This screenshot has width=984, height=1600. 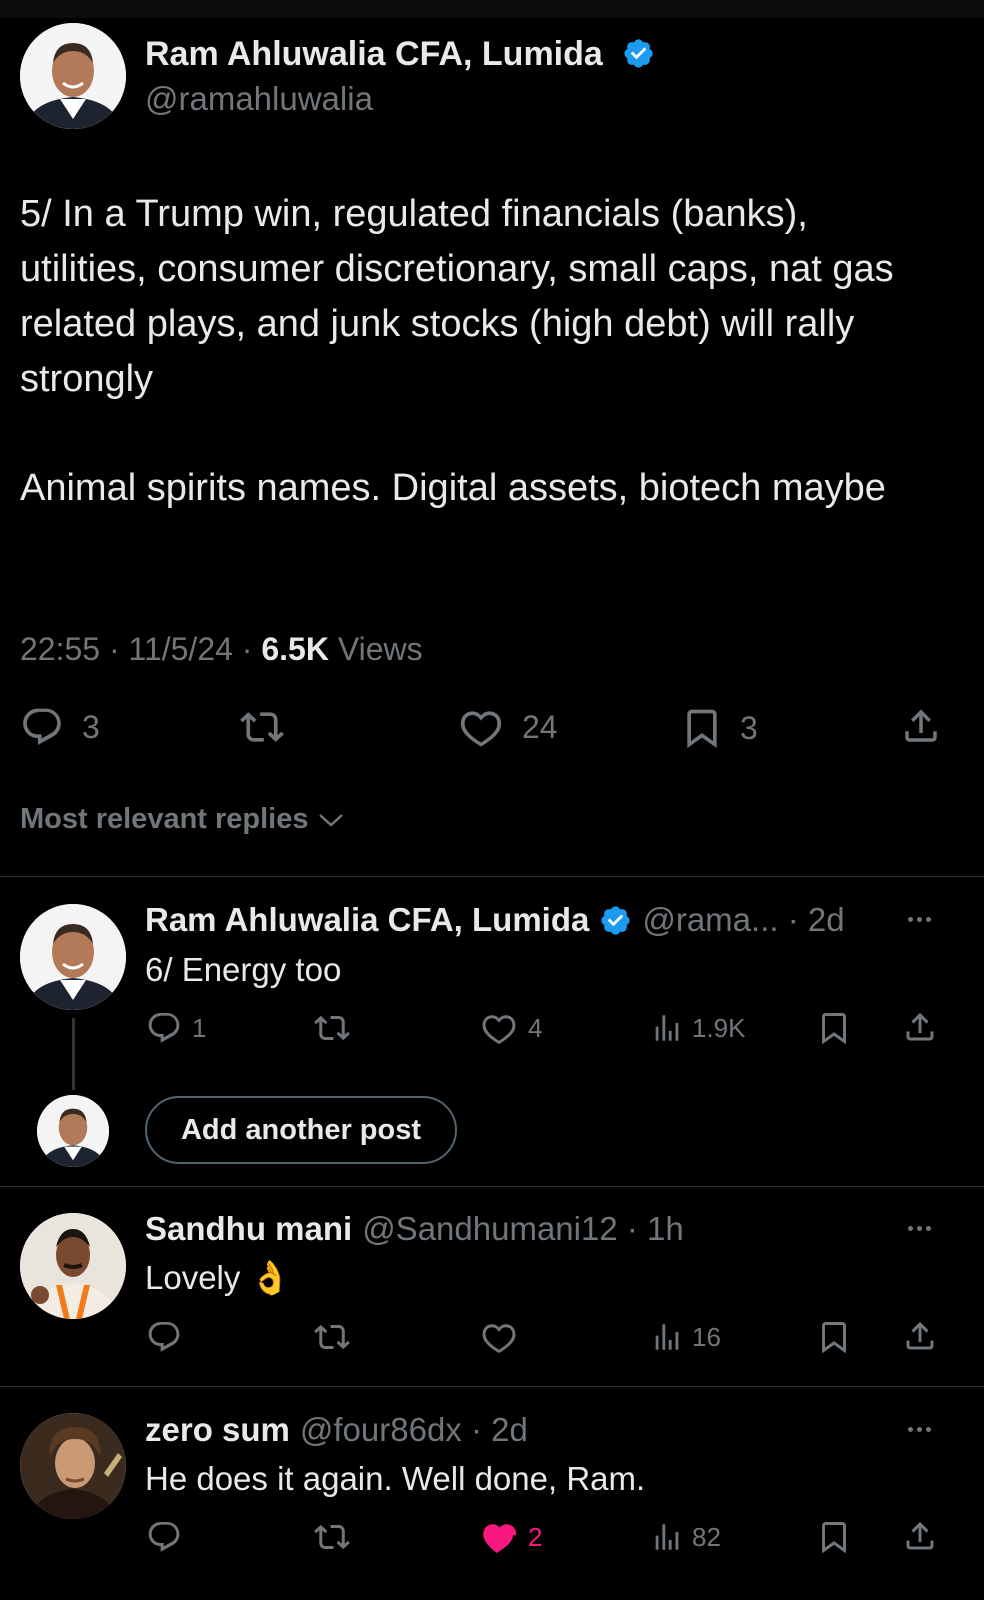 I want to click on reply-count: 1, so click(x=199, y=1027).